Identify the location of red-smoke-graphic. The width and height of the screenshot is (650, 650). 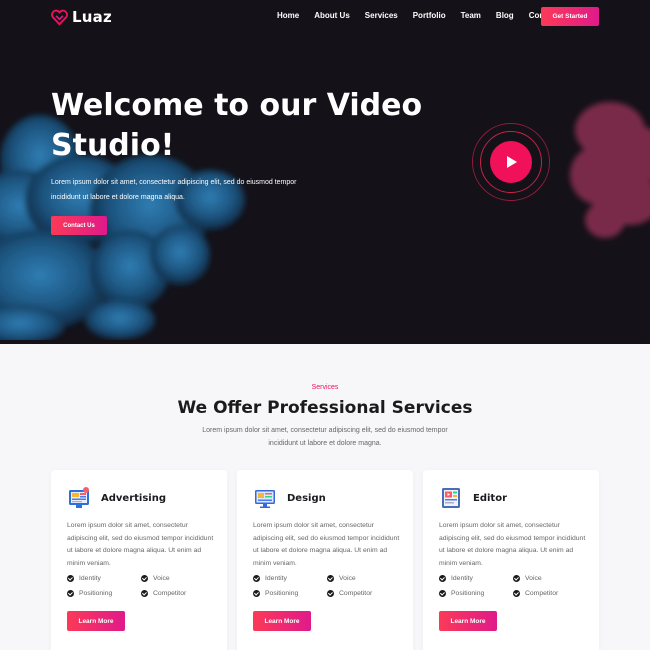
(610, 170).